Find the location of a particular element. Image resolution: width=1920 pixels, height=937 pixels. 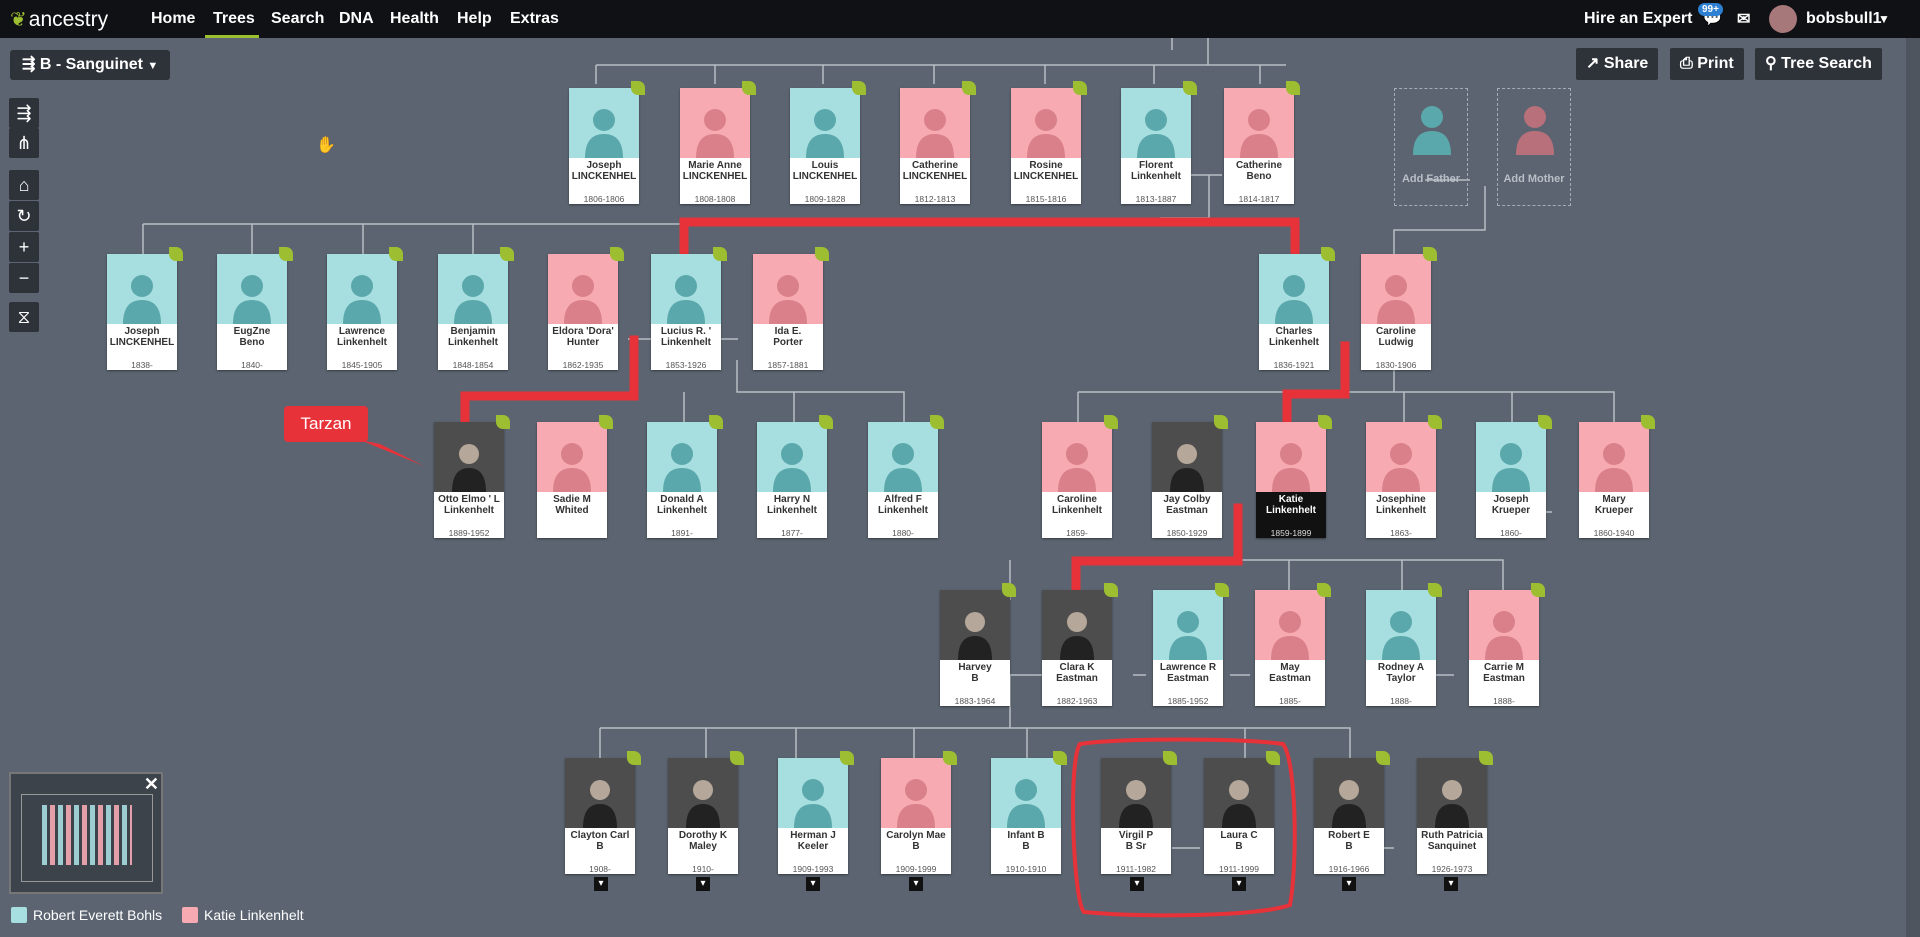

person-card: Virgil PB Sr 1911-1982 is located at coordinates (1139, 812).